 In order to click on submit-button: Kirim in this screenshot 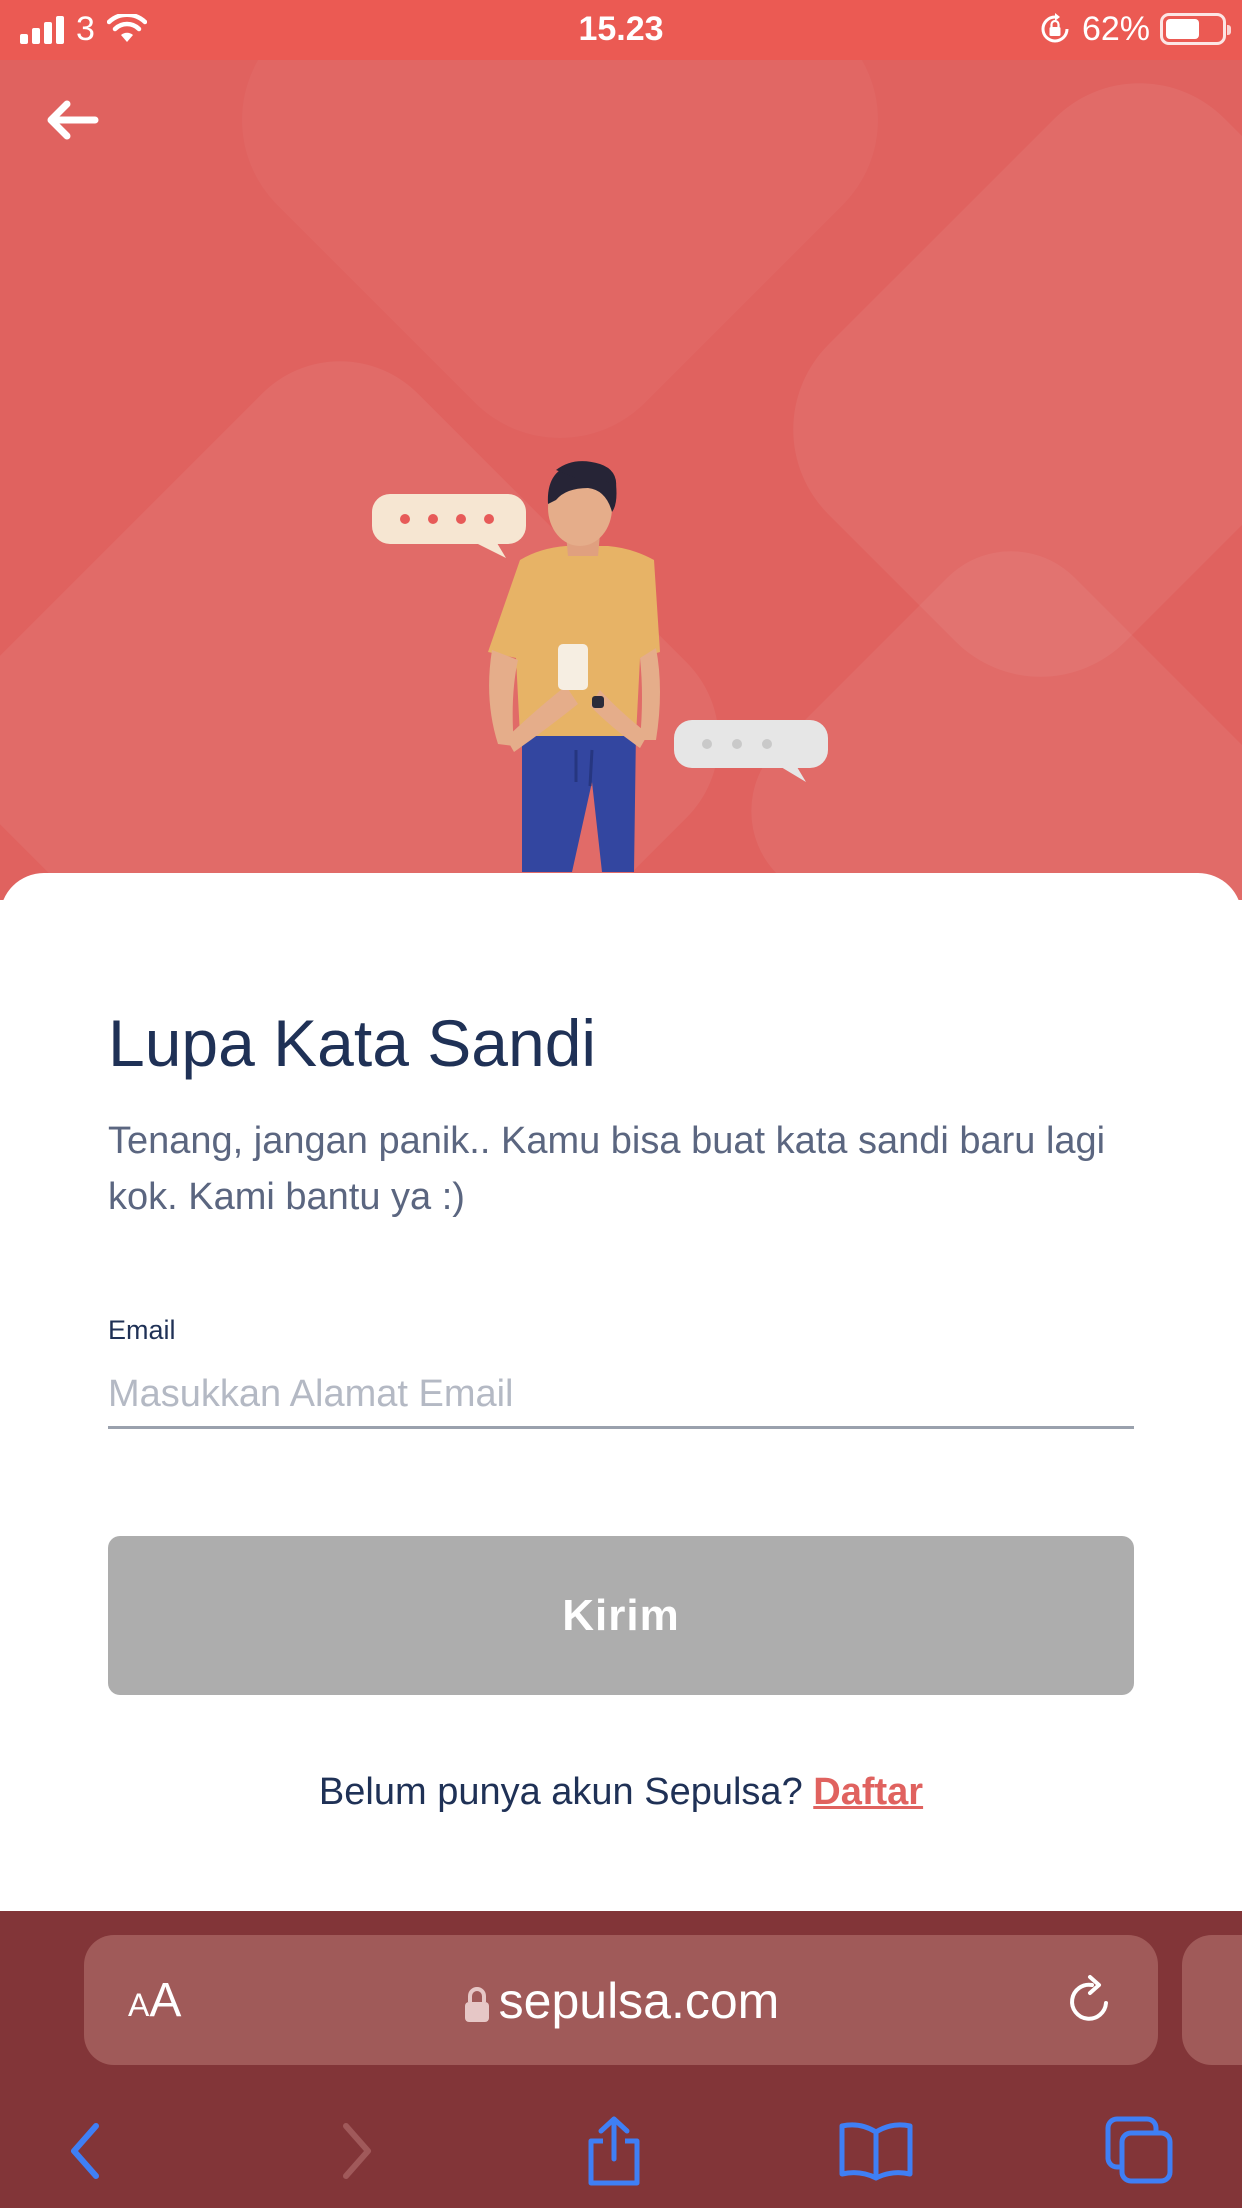, I will do `click(621, 1615)`.